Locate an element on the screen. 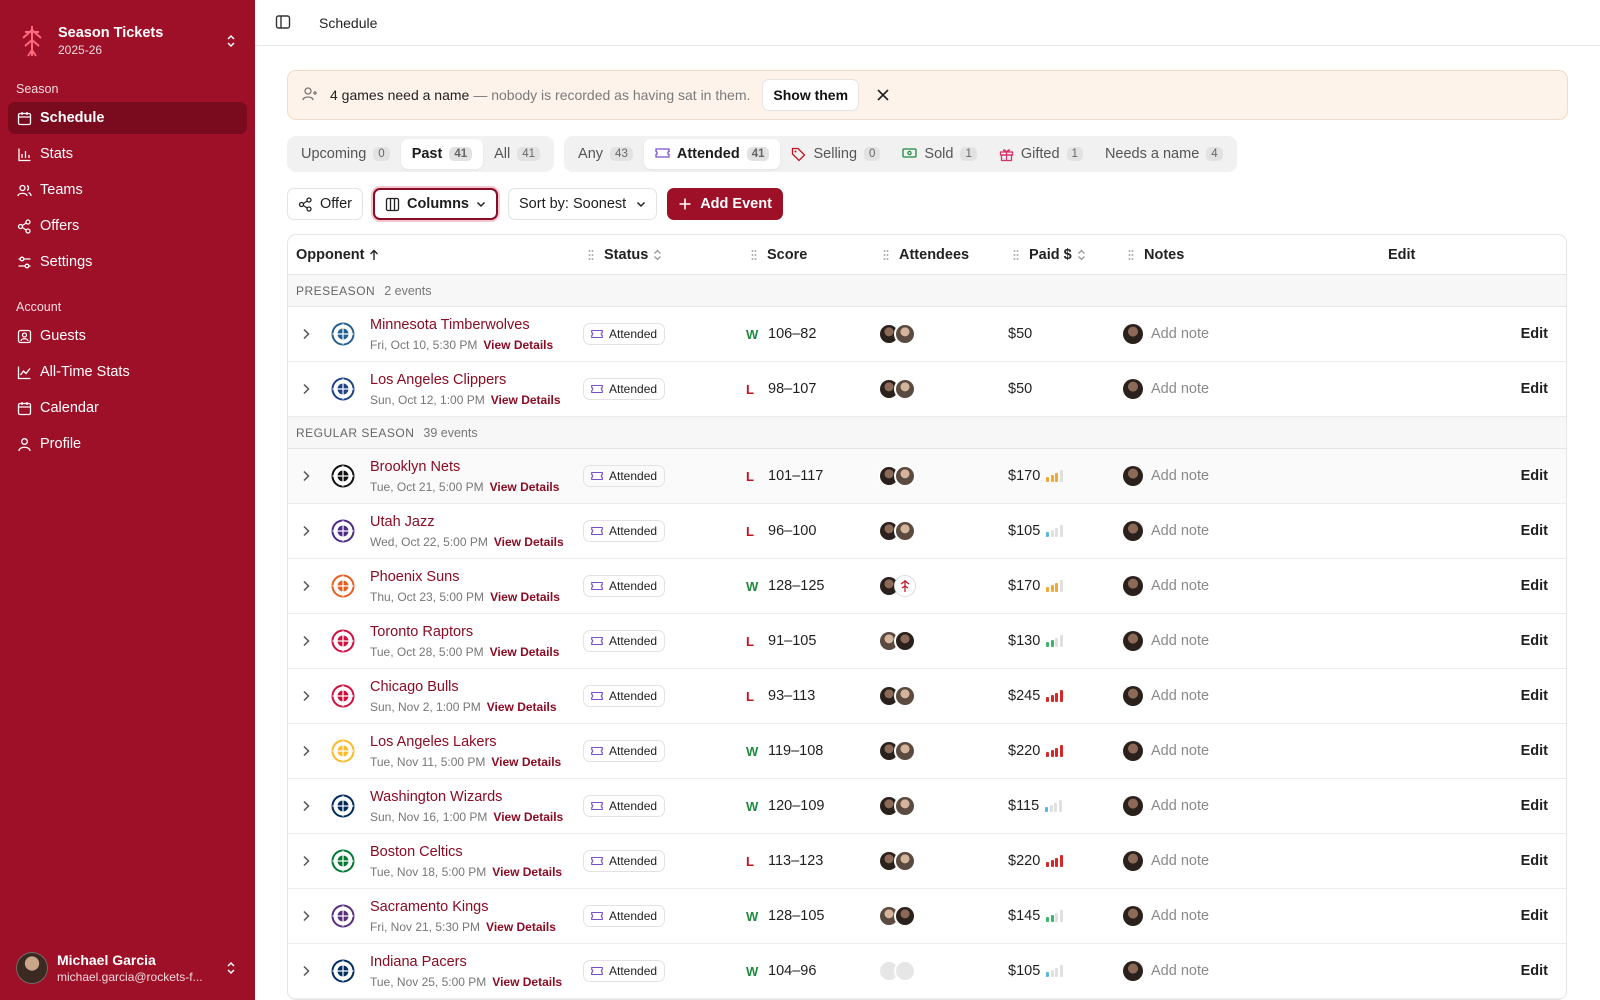 This screenshot has height=1000, width=1600. sidebar-item-all-time-stats: All-Time Stats is located at coordinates (127, 372).